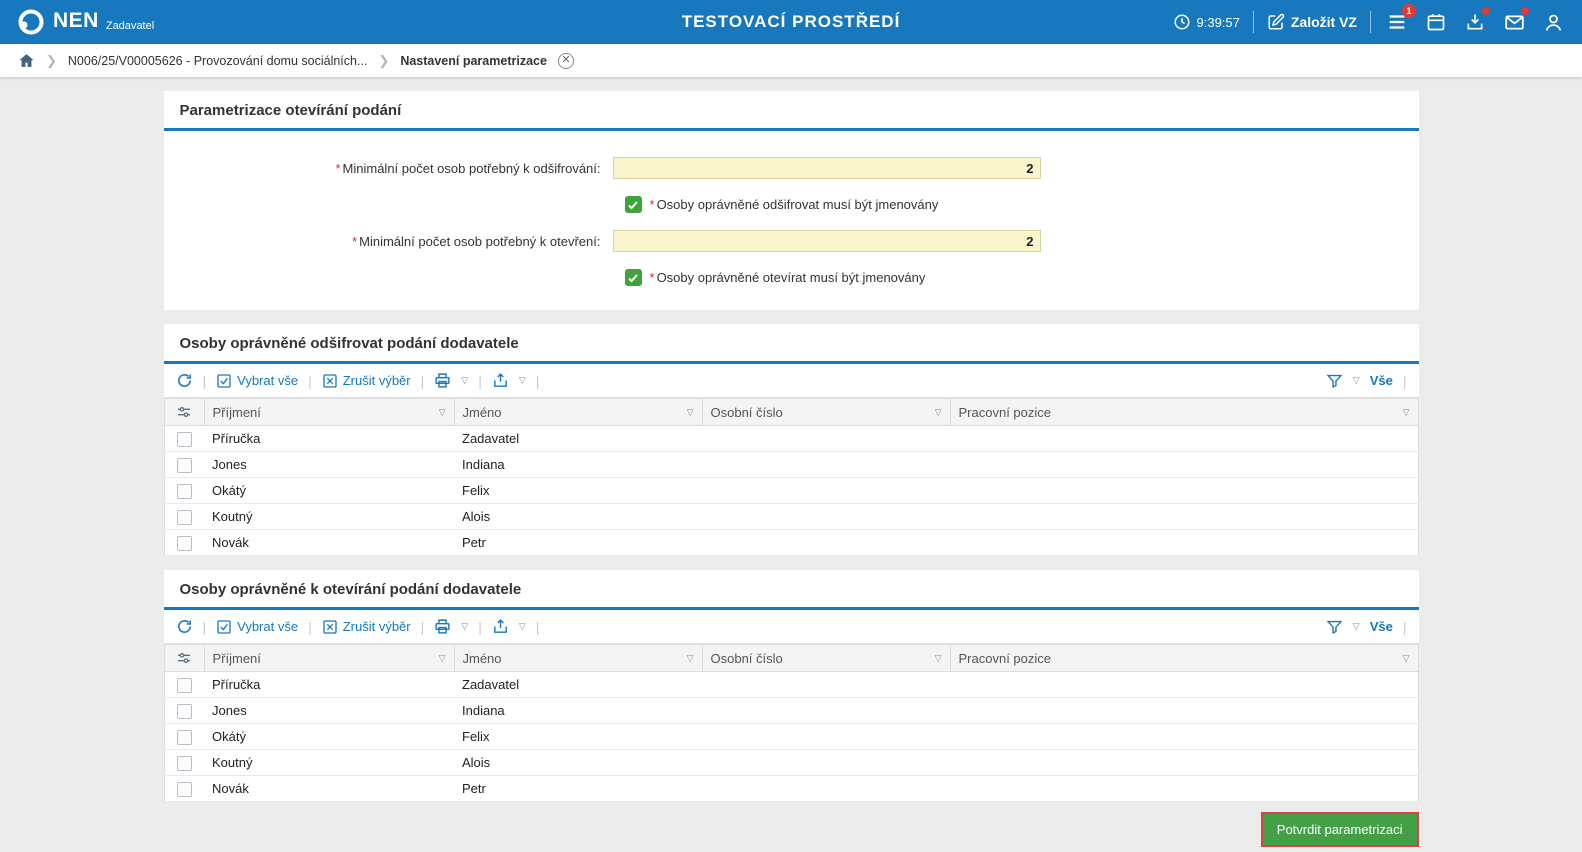 This screenshot has width=1582, height=852. What do you see at coordinates (384, 60) in the screenshot?
I see `chevron-right-icon: ❯` at bounding box center [384, 60].